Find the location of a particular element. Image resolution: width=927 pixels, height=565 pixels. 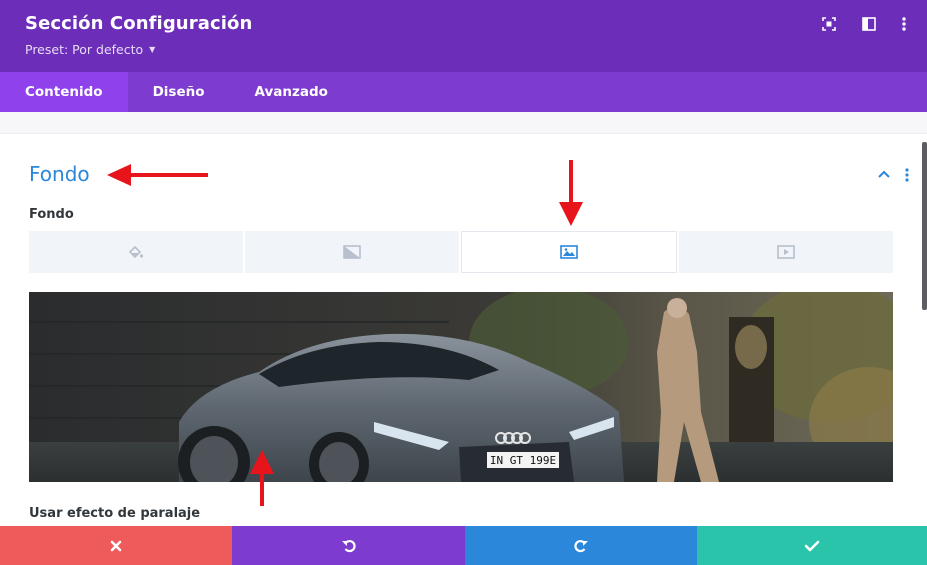

image-icon is located at coordinates (569, 252).